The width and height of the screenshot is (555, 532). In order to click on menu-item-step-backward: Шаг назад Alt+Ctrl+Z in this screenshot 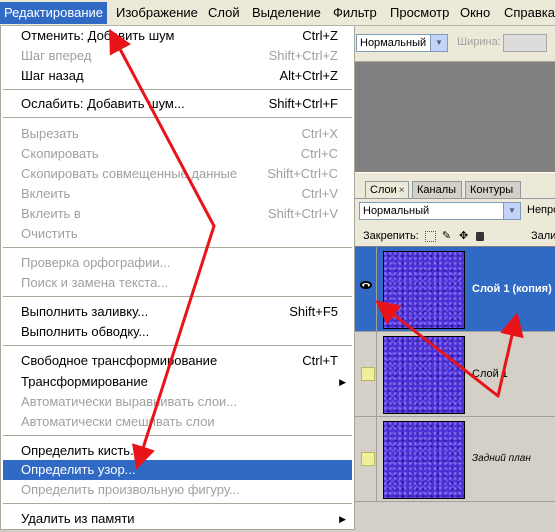, I will do `click(177, 76)`.